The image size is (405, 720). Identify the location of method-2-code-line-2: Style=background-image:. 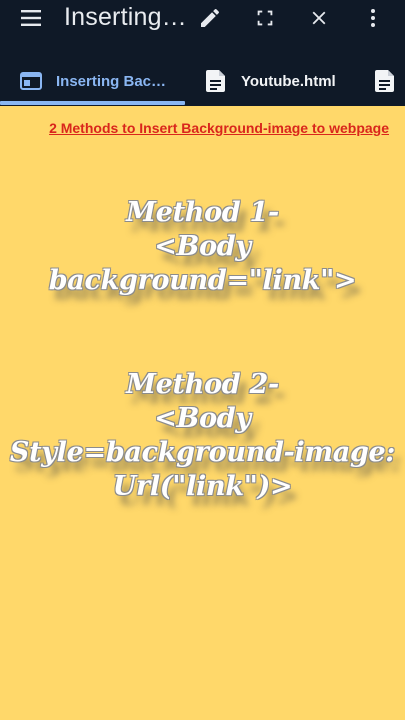
(202, 452).